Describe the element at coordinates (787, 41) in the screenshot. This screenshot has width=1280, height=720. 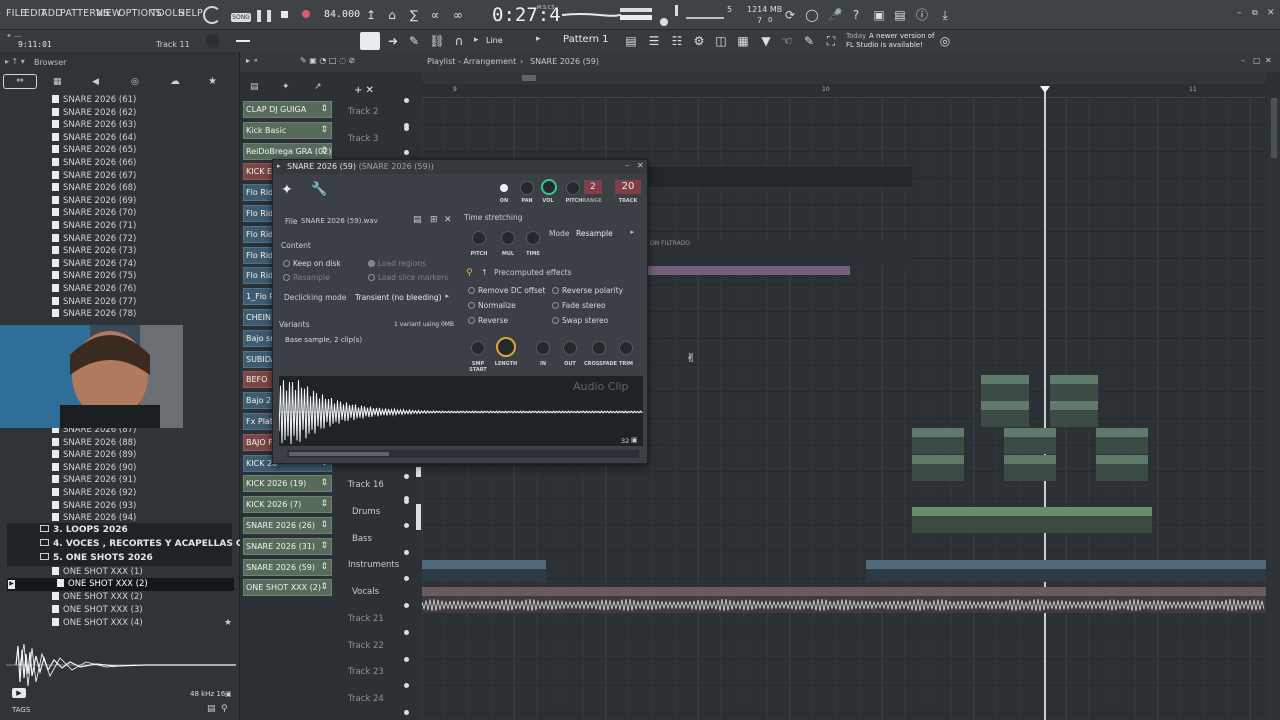
I see `touch-icon: ☜` at that location.